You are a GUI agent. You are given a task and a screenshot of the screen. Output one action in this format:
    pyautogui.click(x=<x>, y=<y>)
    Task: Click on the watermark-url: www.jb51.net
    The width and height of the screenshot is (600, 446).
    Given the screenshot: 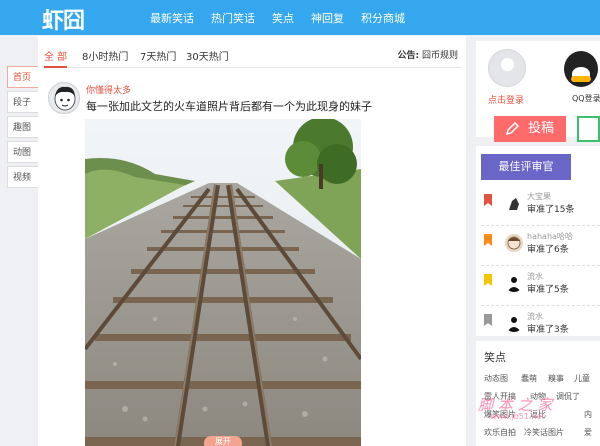 What is the action you would take?
    pyautogui.click(x=517, y=416)
    